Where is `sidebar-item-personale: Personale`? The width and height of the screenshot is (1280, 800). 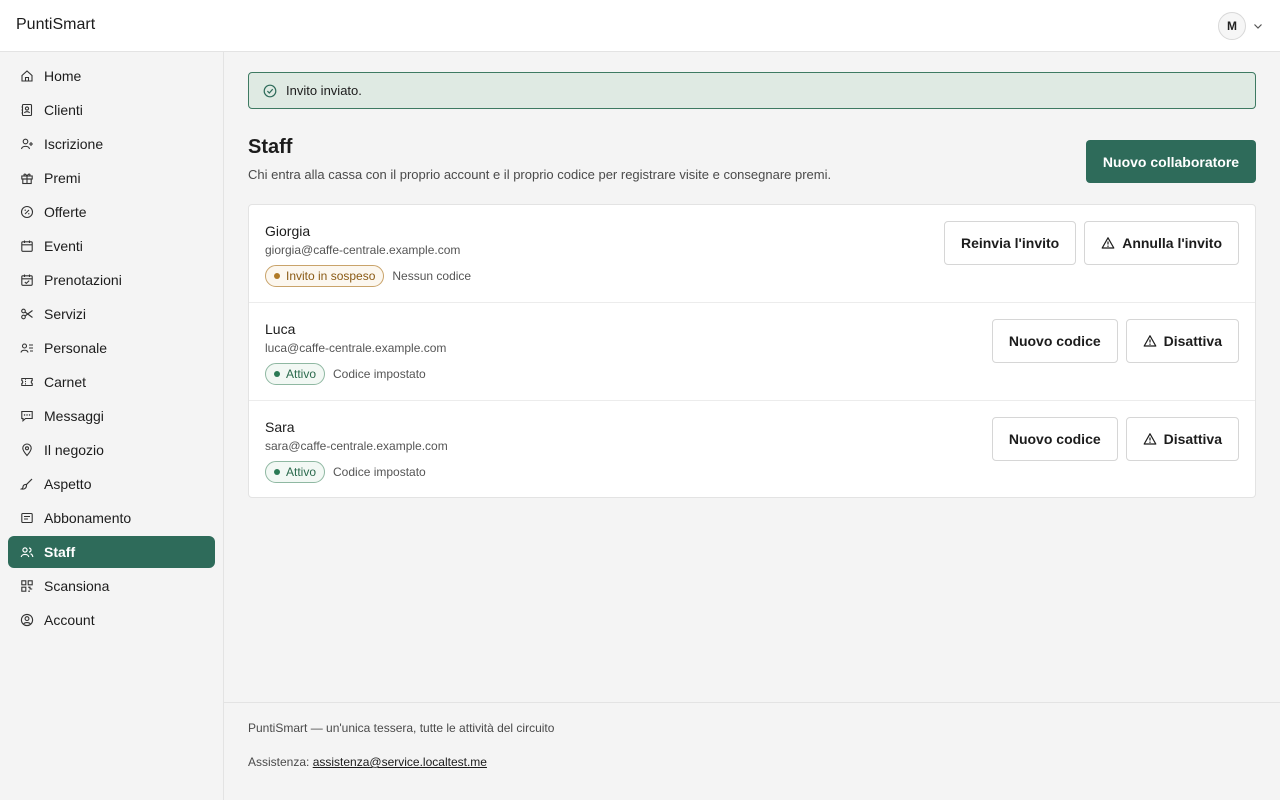
sidebar-item-personale: Personale is located at coordinates (111, 348).